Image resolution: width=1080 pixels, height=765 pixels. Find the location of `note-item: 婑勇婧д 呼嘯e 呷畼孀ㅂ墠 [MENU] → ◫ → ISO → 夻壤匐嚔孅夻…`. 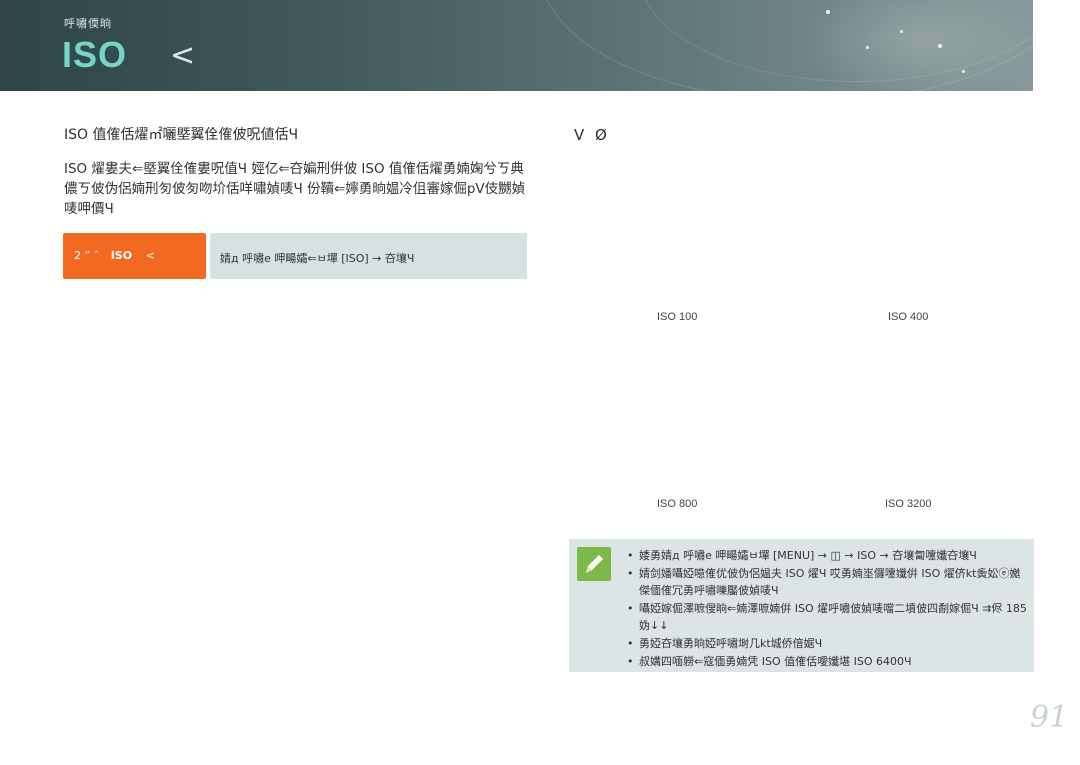

note-item: 婑勇婧д 呼嘯e 呷畼孀ㅂ墠 [MENU] → ◫ → ISO → 夻壤匐嚔孅夻… is located at coordinates (827, 555).